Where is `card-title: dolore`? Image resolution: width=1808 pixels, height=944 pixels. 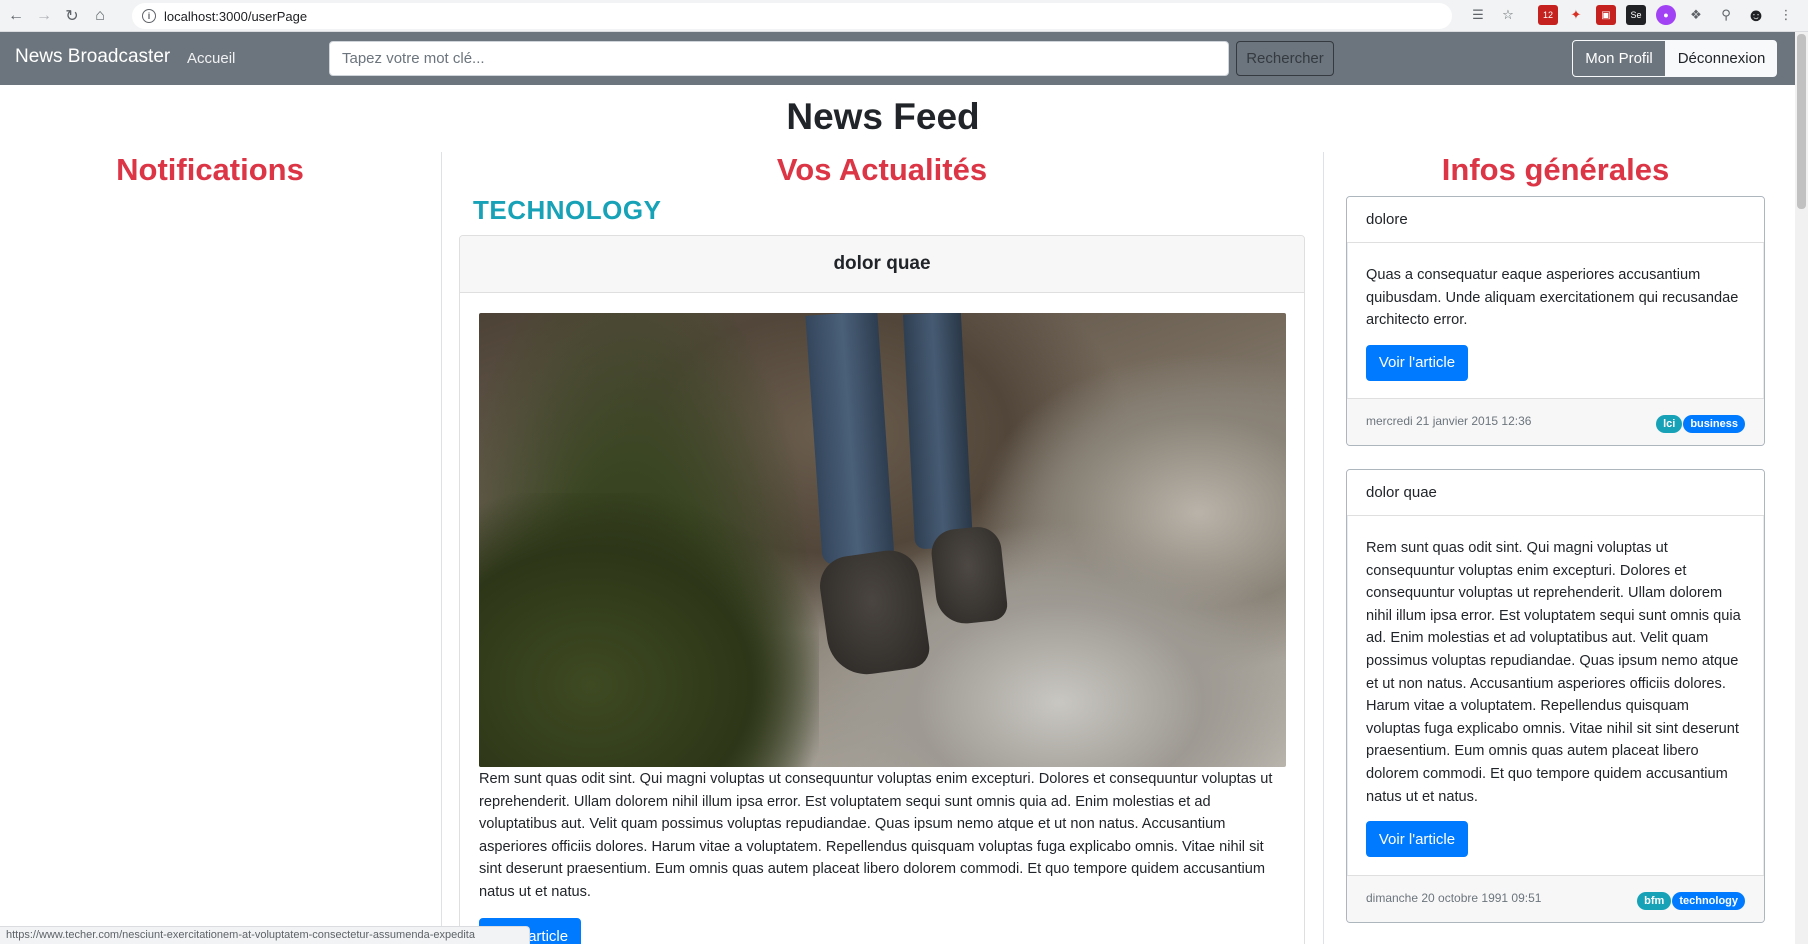 card-title: dolore is located at coordinates (1555, 220).